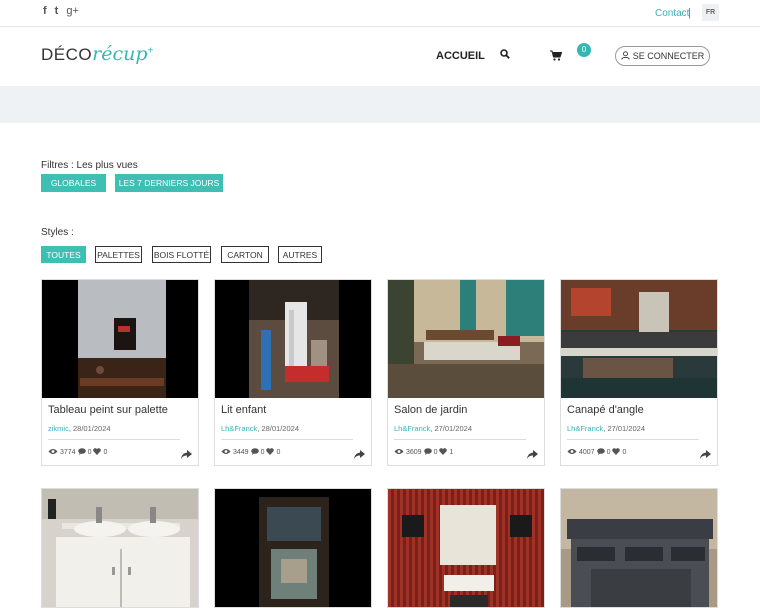 The image size is (760, 608). What do you see at coordinates (245, 254) in the screenshot?
I see `style-carton-button: CARTON` at bounding box center [245, 254].